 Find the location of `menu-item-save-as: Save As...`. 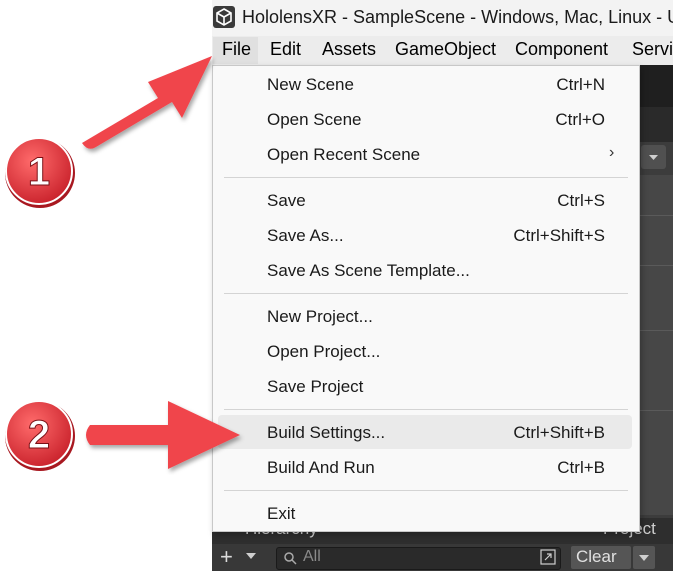

menu-item-save-as: Save As... is located at coordinates (305, 236).